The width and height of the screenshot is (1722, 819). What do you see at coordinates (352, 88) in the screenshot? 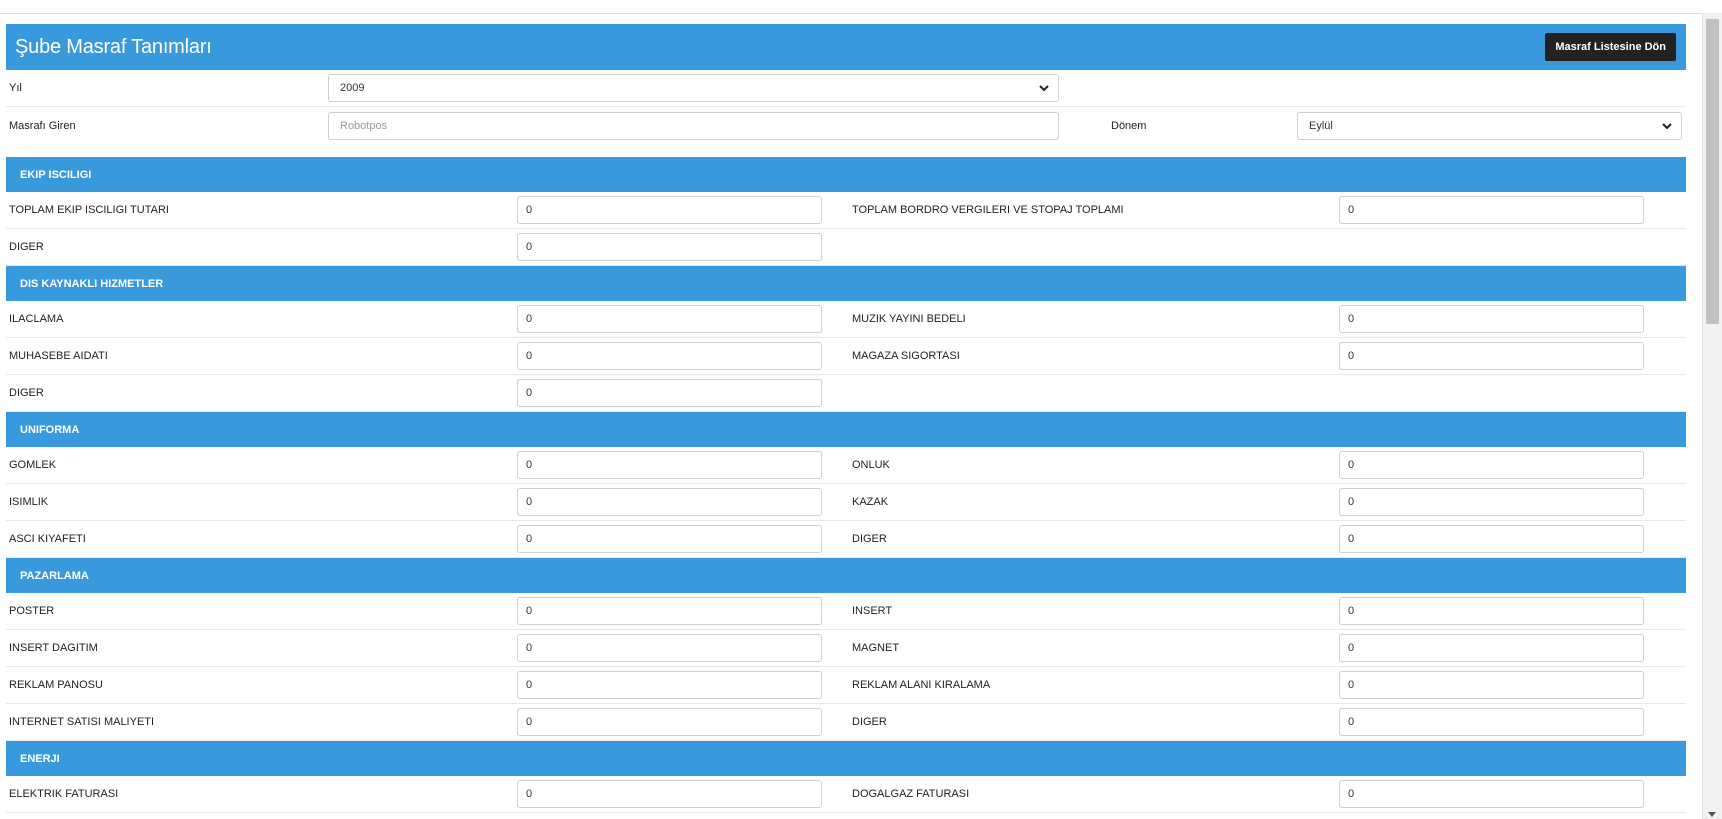
I see `year-select-value: 2009` at bounding box center [352, 88].